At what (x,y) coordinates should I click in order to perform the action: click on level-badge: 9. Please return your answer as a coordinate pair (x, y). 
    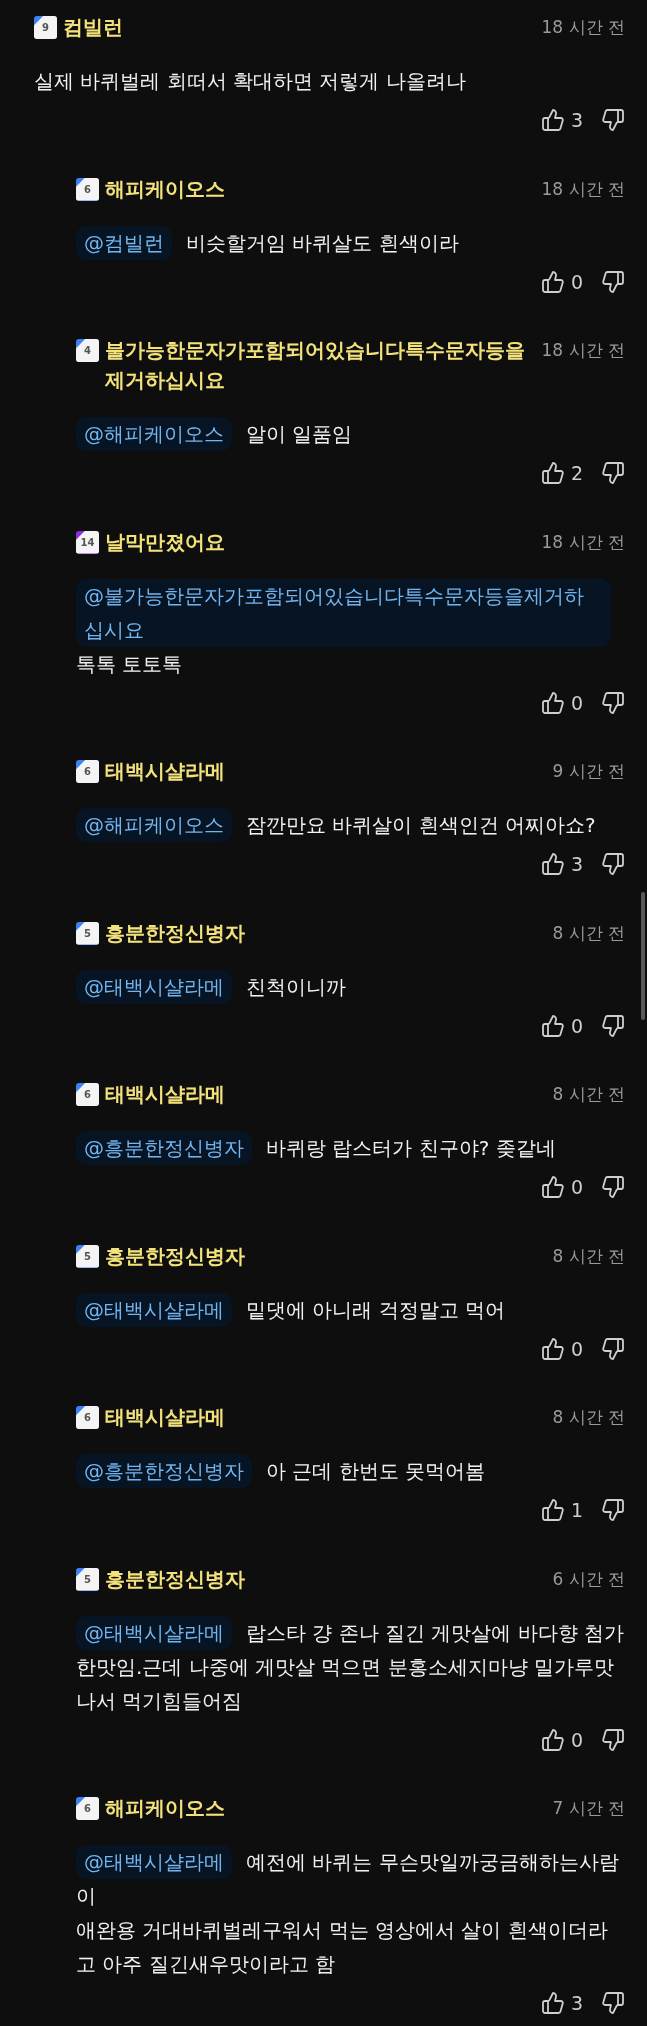
    Looking at the image, I should click on (45, 27).